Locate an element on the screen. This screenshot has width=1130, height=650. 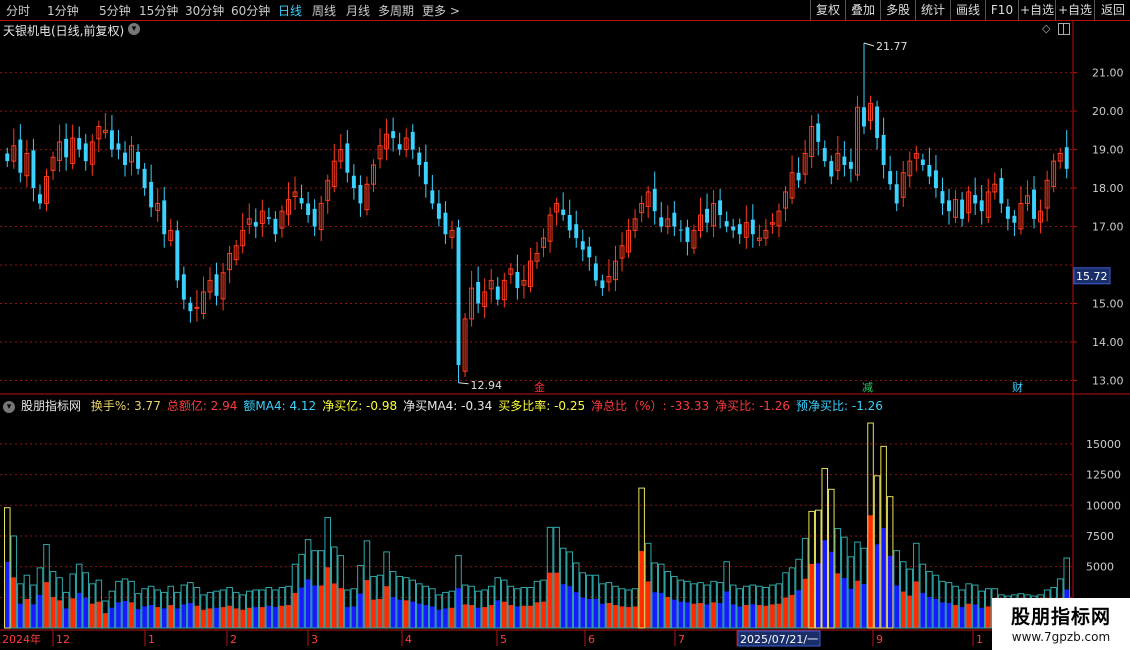
event-marker: 财 is located at coordinates (1017, 387).